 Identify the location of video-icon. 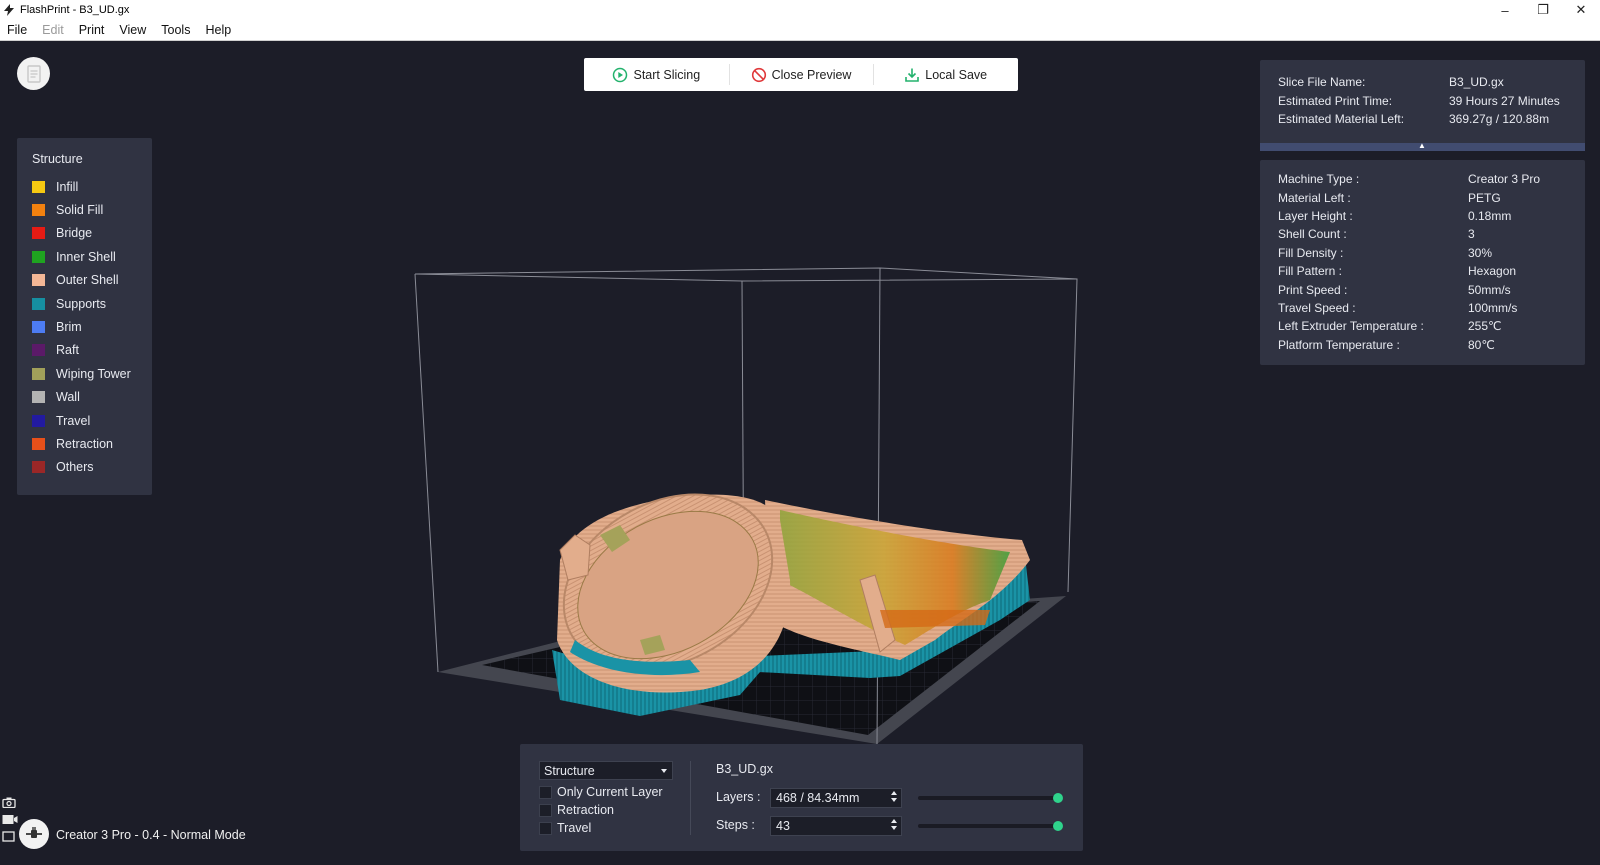
(11, 821).